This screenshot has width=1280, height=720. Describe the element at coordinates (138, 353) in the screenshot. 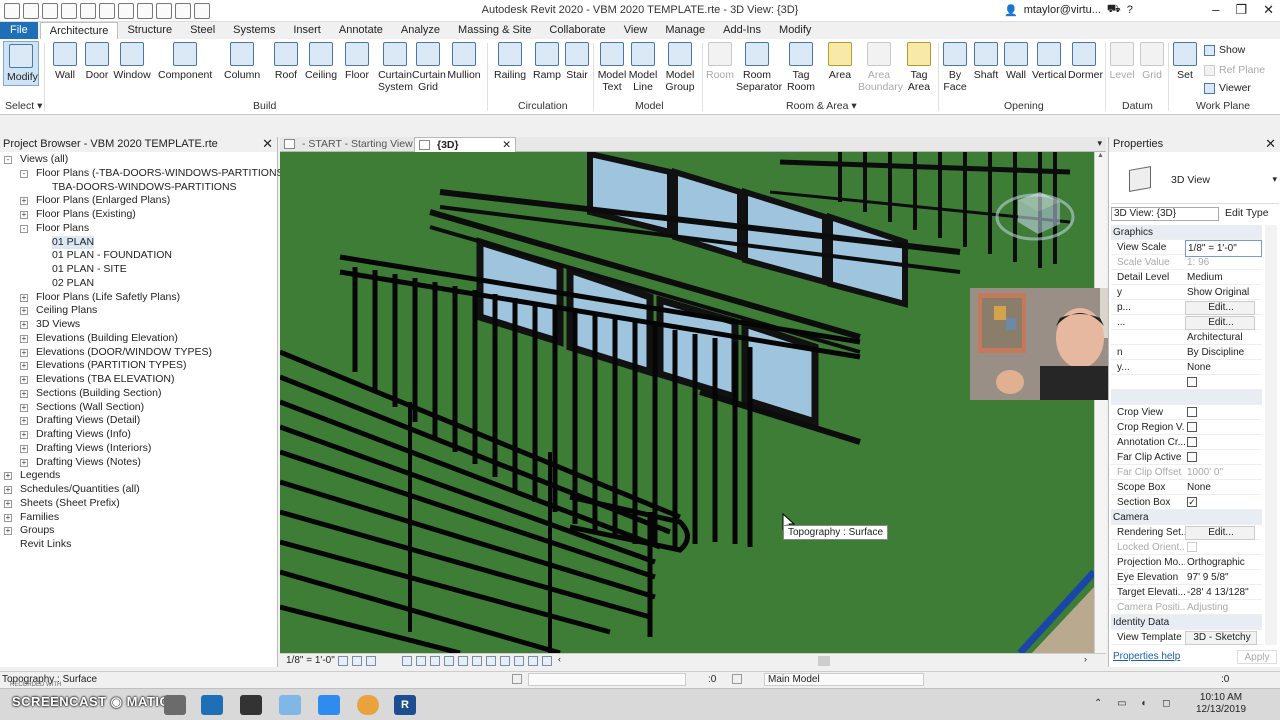

I see `tree-item: + Elevations (DOOR/WINDOW TYPES)` at that location.